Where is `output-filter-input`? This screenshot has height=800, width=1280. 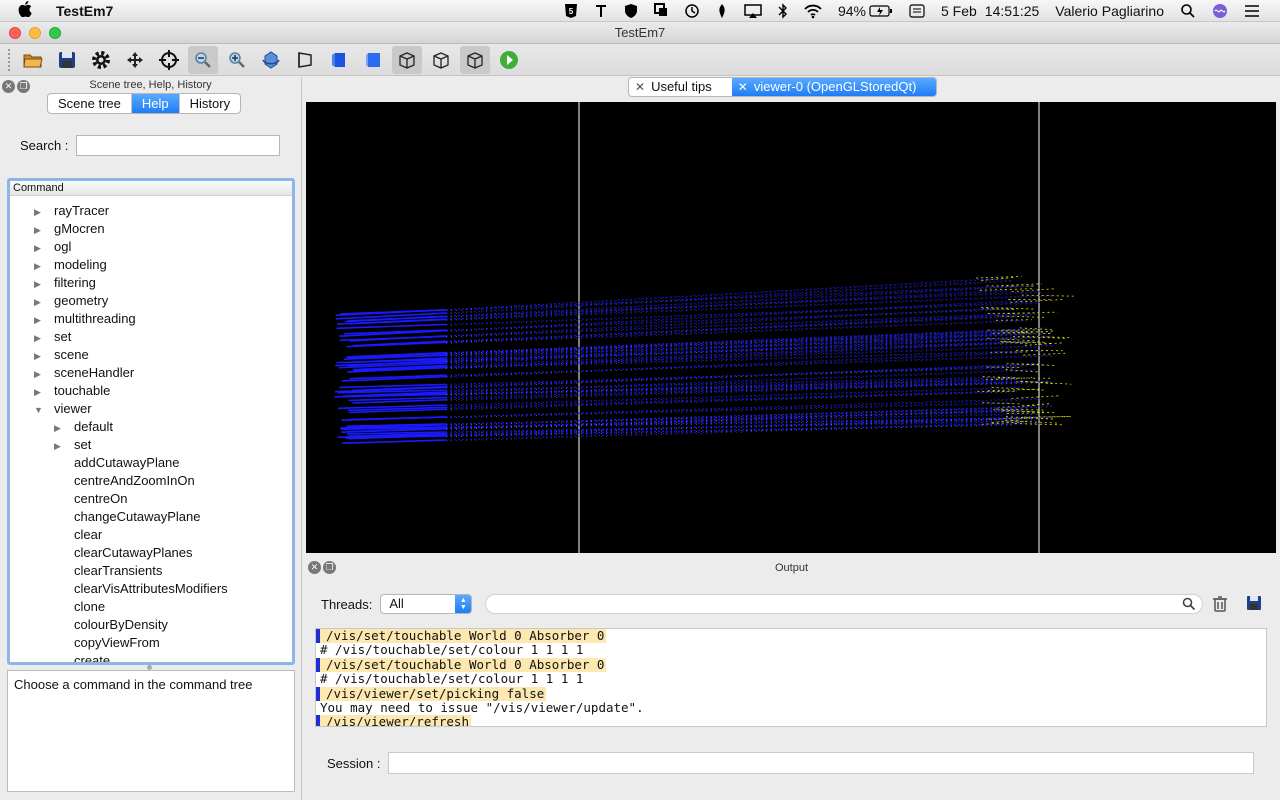
output-filter-input is located at coordinates (844, 604).